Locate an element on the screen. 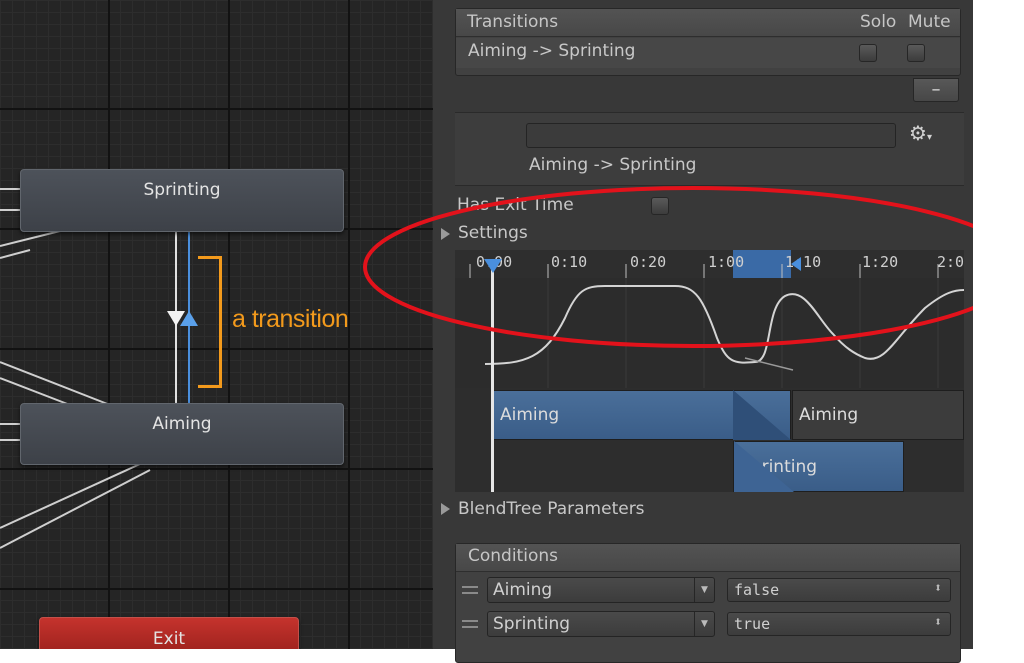  minus-icon: – is located at coordinates (936, 89).